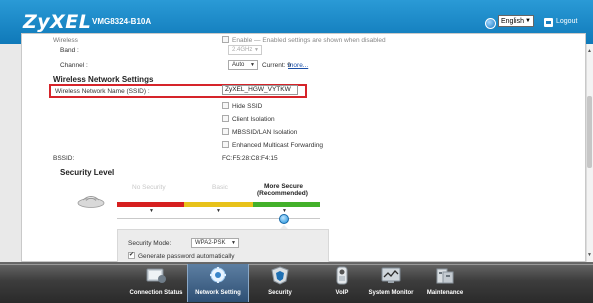 The width and height of the screenshot is (593, 303). I want to click on security-mode-select: WPA2-PSK ▼, so click(215, 243).